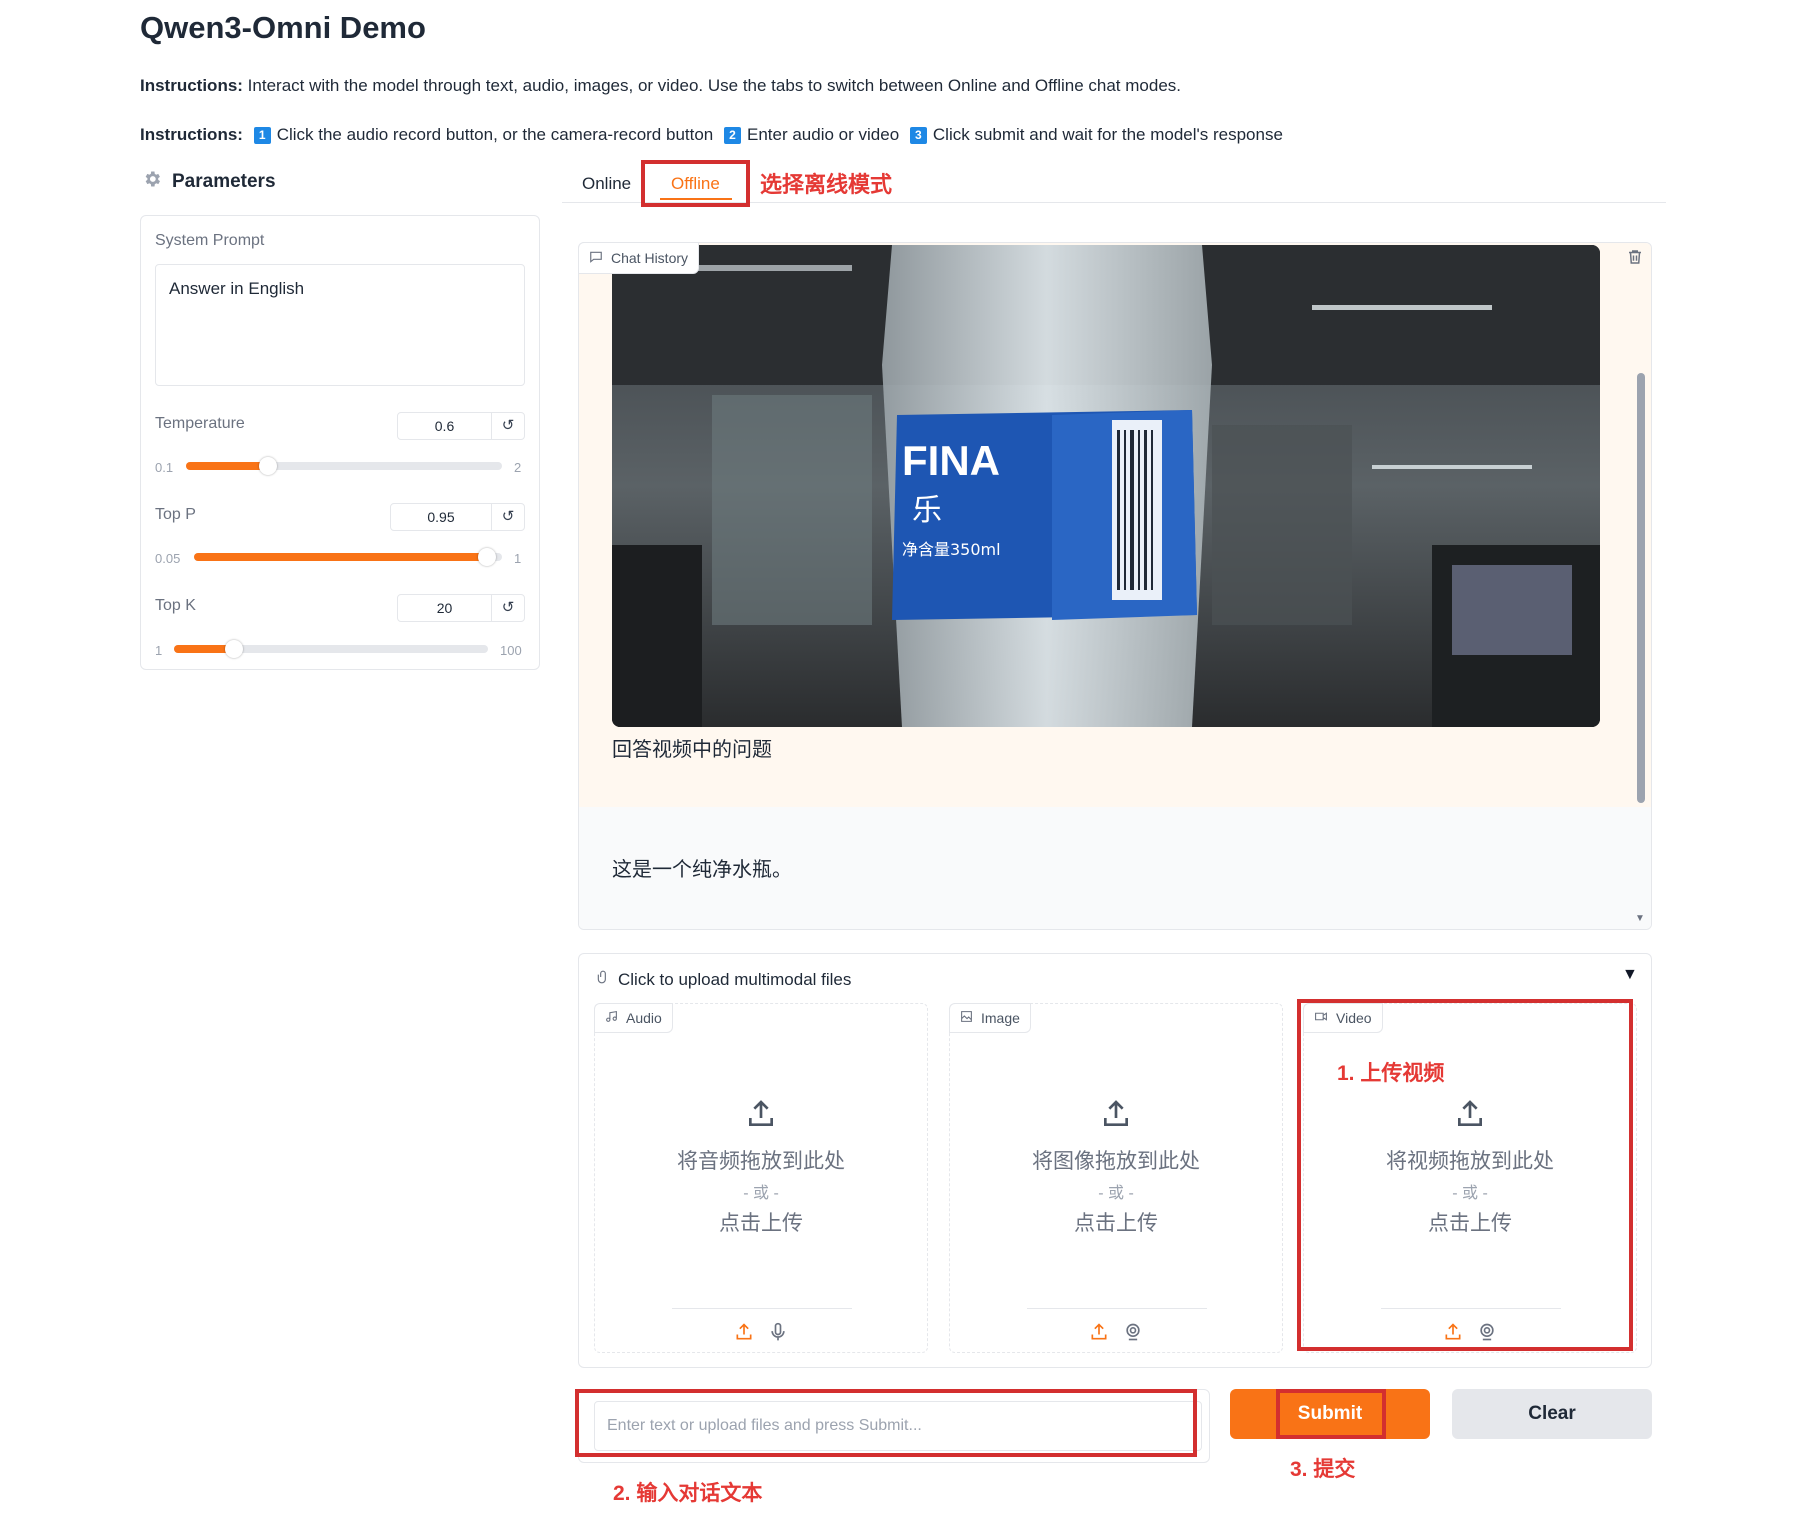 The height and width of the screenshot is (1524, 1804). Describe the element at coordinates (688, 1493) in the screenshot. I see `input-annotation: 2. 输入对话文本` at that location.